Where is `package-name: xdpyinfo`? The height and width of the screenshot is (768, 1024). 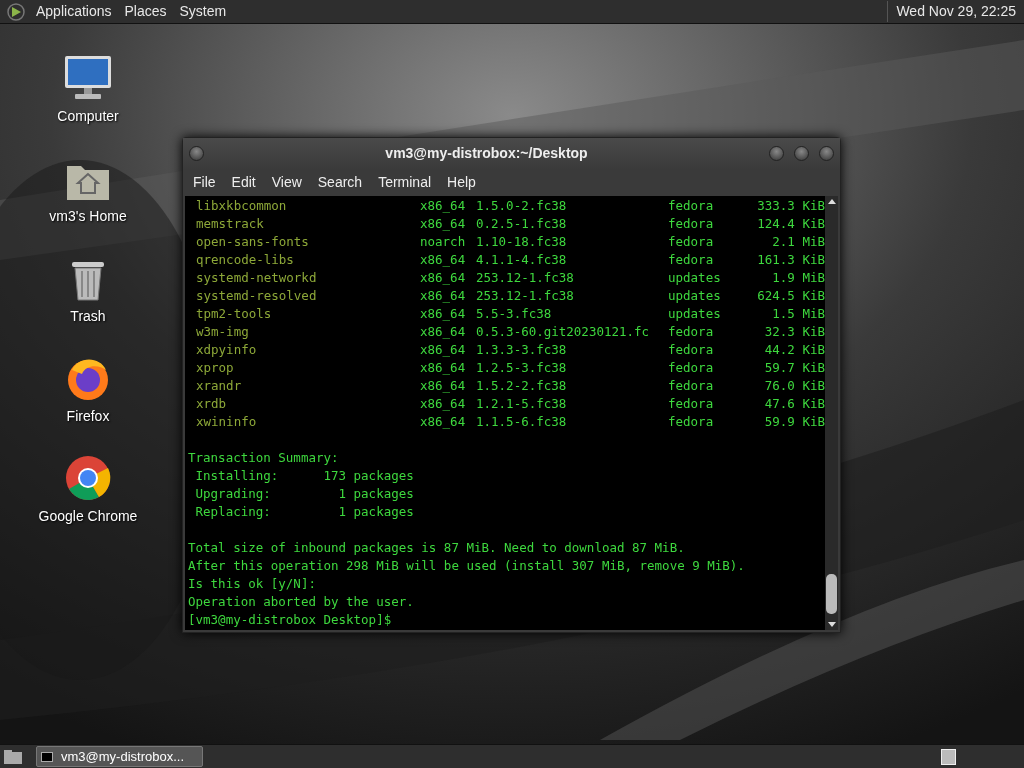 package-name: xdpyinfo is located at coordinates (226, 350).